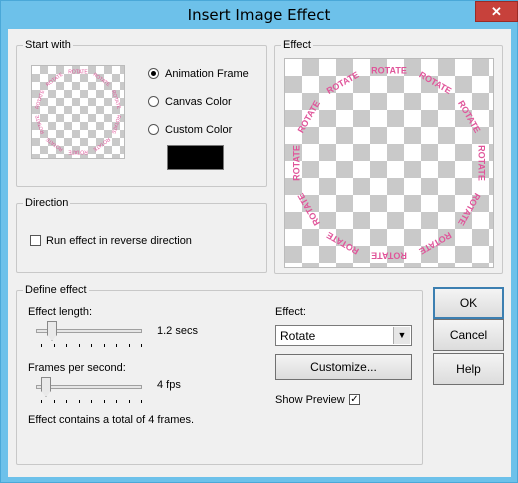  What do you see at coordinates (199, 130) in the screenshot?
I see `custom-color-label: Custom Color` at bounding box center [199, 130].